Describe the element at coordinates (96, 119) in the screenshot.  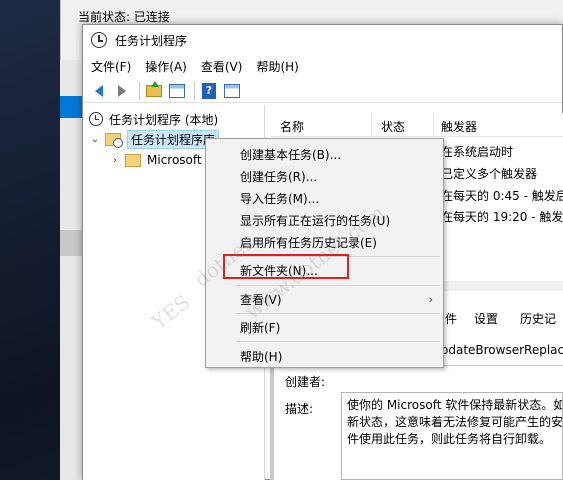
I see `clock-icon` at that location.